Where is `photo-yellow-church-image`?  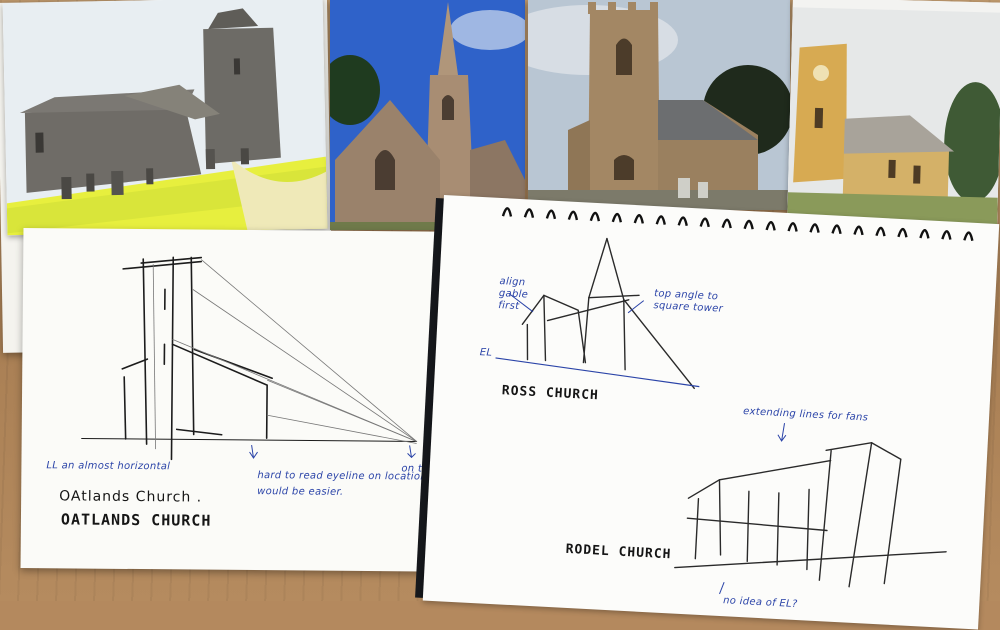 photo-yellow-church-image is located at coordinates (893, 114).